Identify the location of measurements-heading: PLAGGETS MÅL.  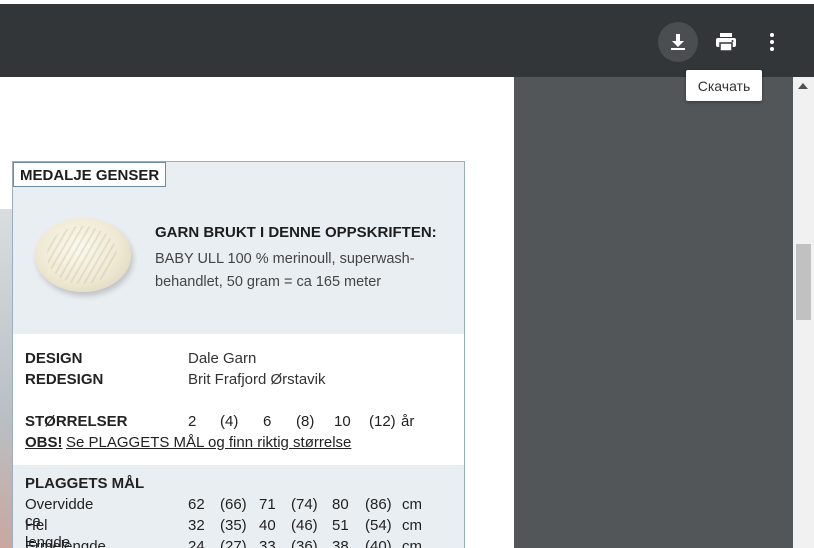
(85, 483).